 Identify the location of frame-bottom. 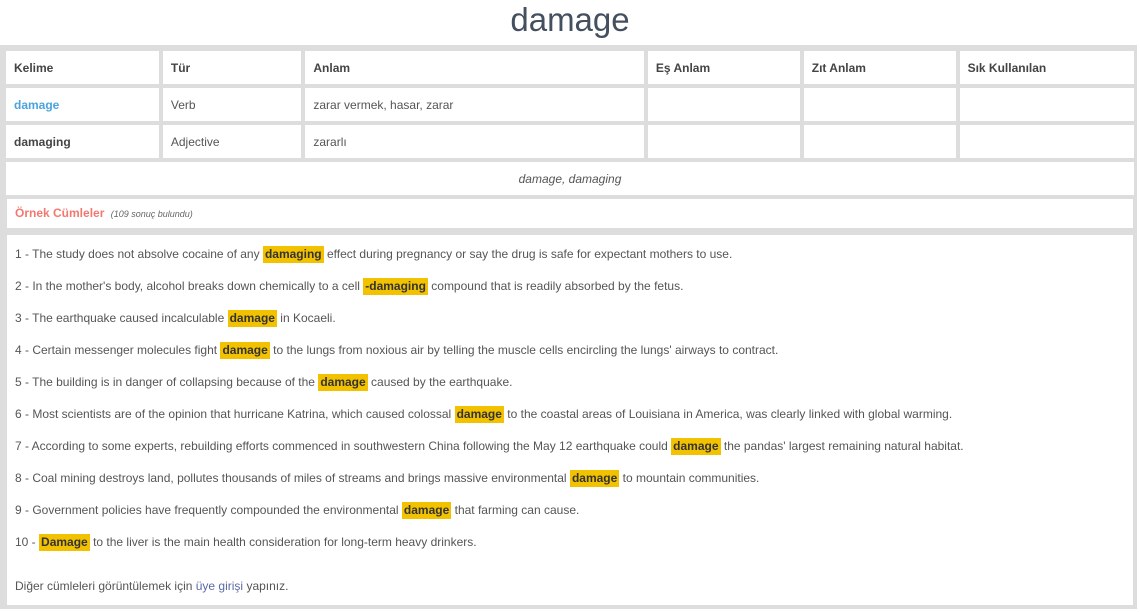
(570, 607).